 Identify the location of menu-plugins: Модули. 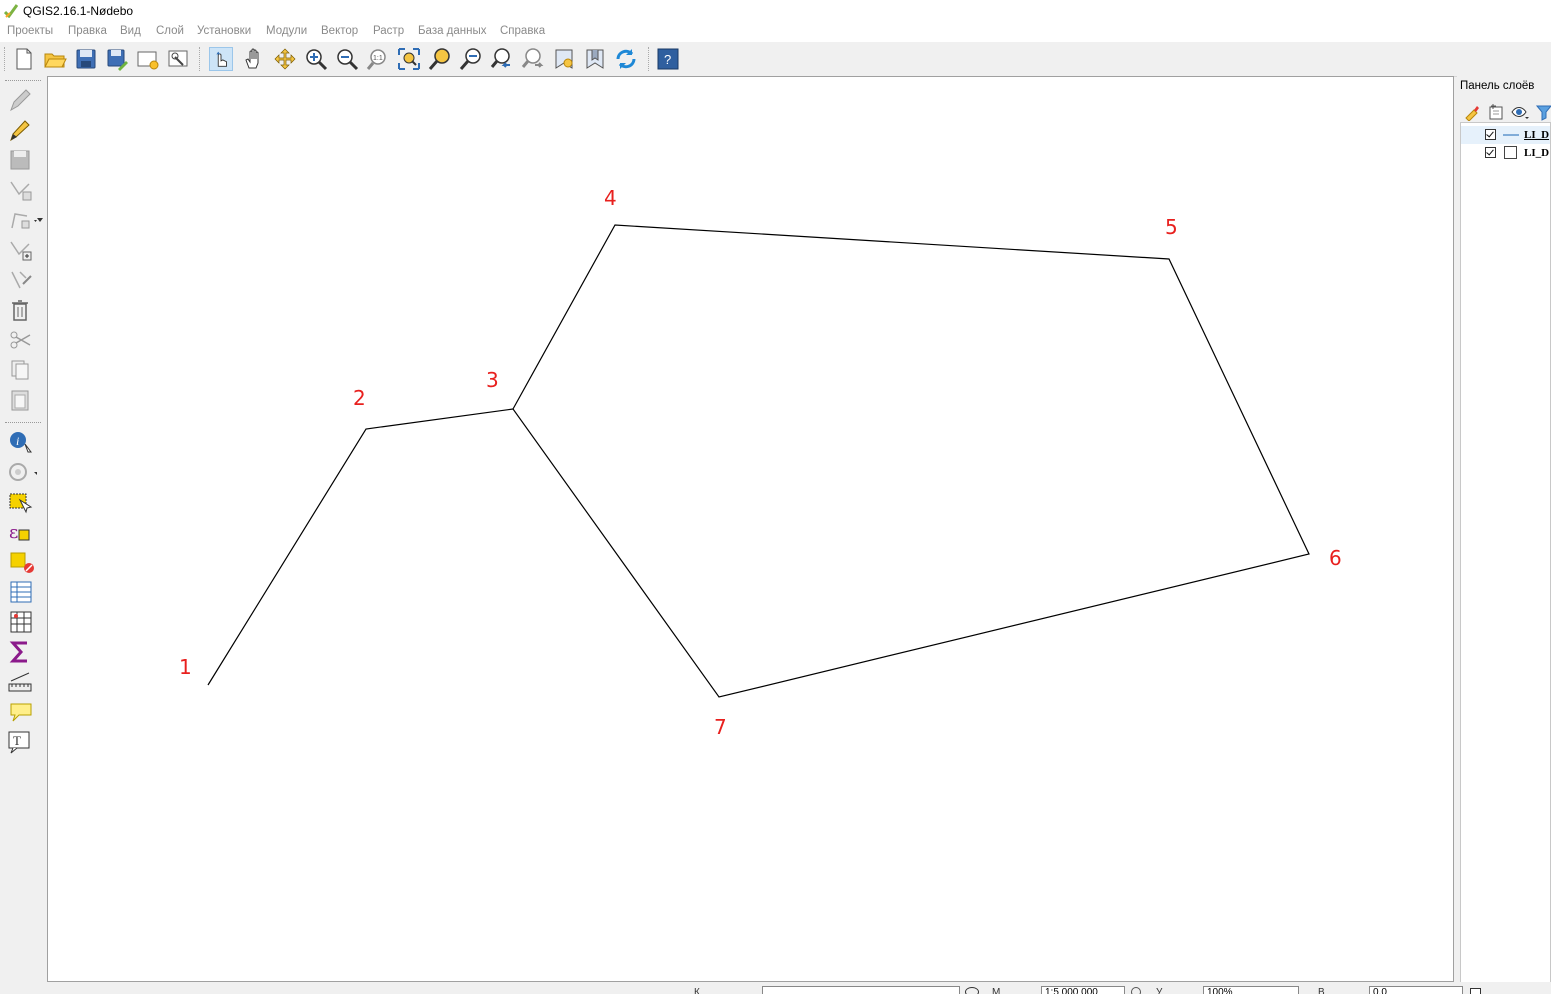
(286, 31).